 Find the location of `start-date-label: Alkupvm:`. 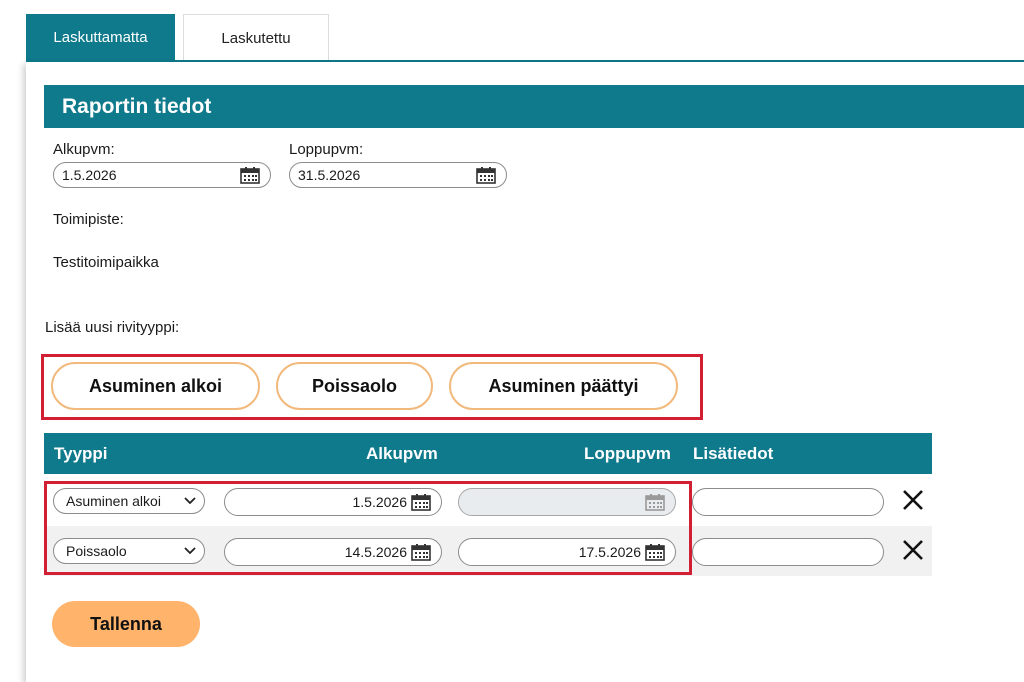

start-date-label: Alkupvm: is located at coordinates (84, 149).